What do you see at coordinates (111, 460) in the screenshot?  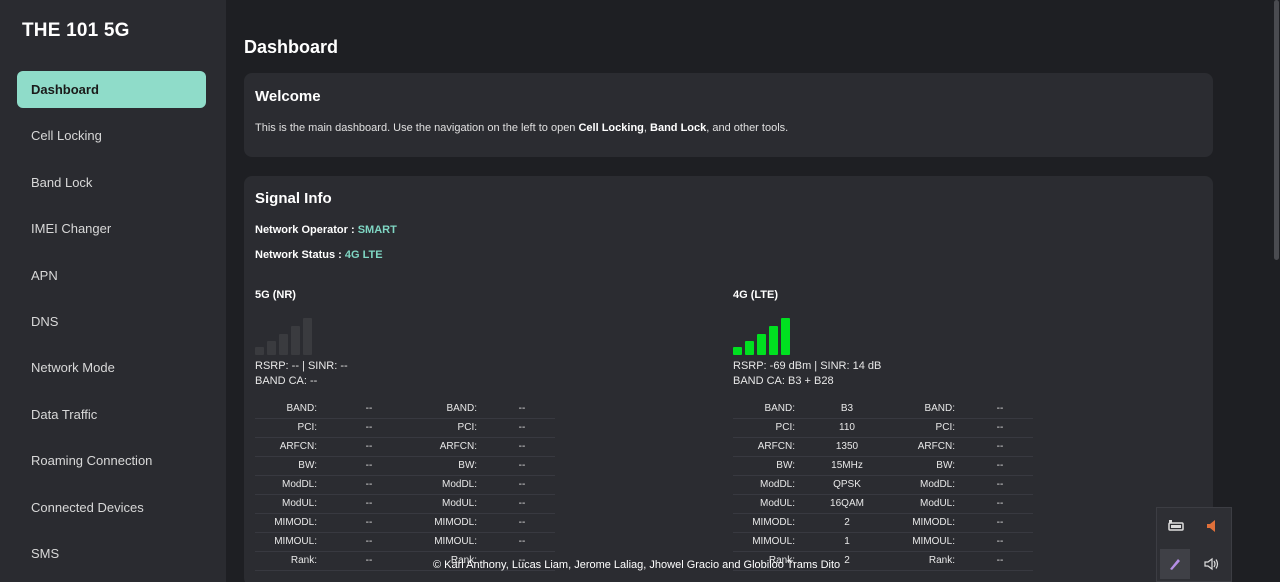 I see `sidebar-item-roaming-connection: Roaming Connection` at bounding box center [111, 460].